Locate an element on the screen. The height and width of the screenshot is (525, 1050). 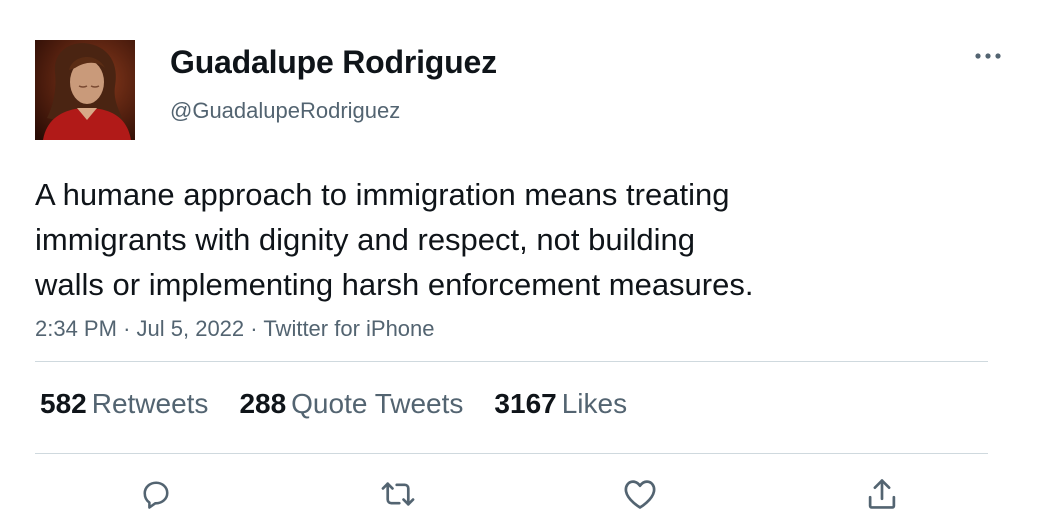
quote-tweets-stat: 288 Quote Tweets is located at coordinates (351, 404).